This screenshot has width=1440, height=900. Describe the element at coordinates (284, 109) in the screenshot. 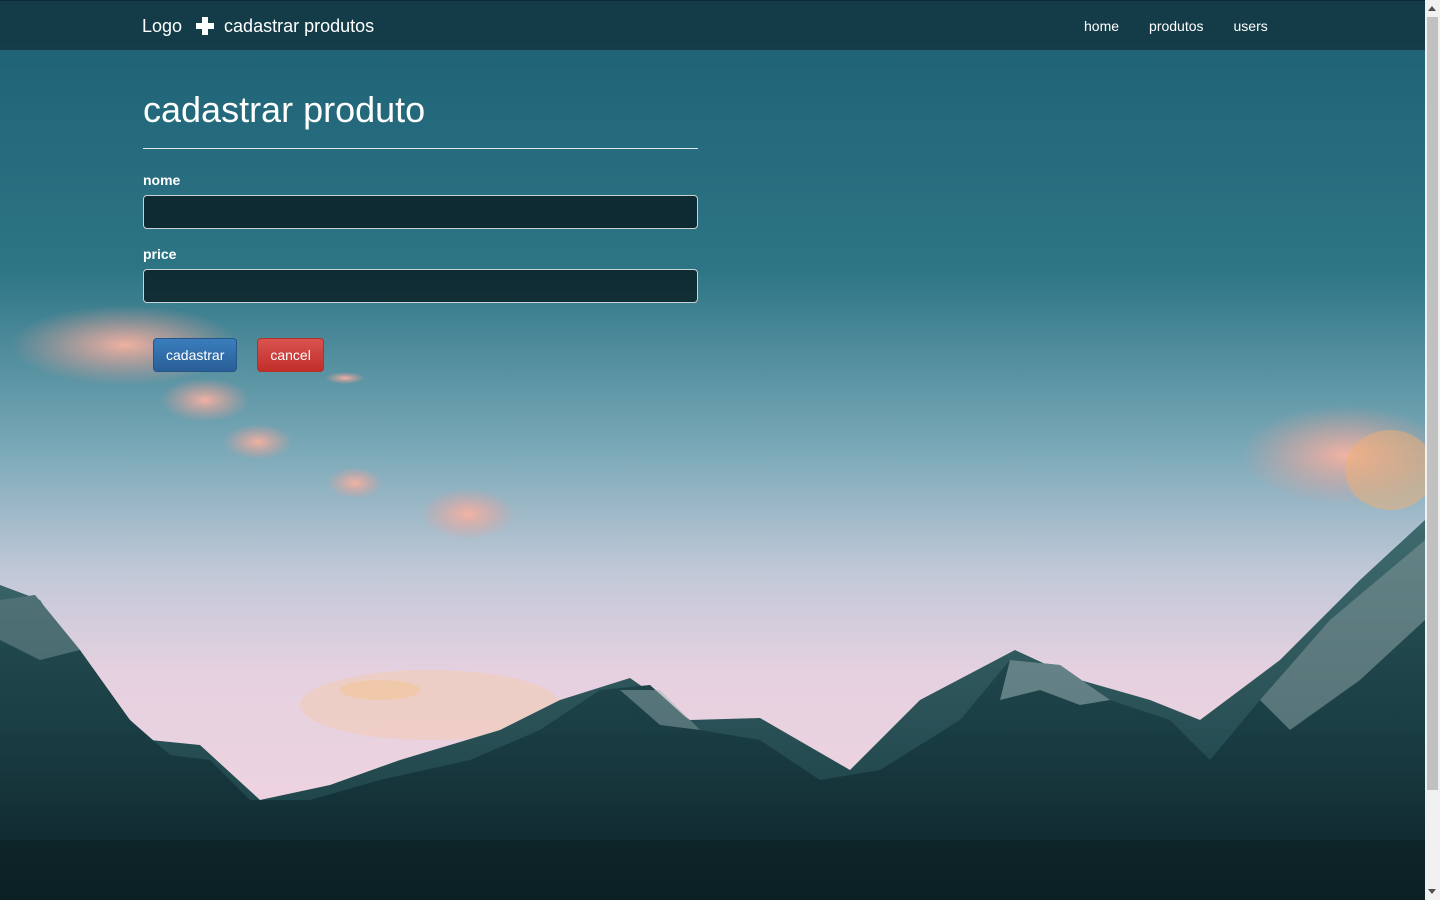

I see `page-title: cadastrar produto` at that location.